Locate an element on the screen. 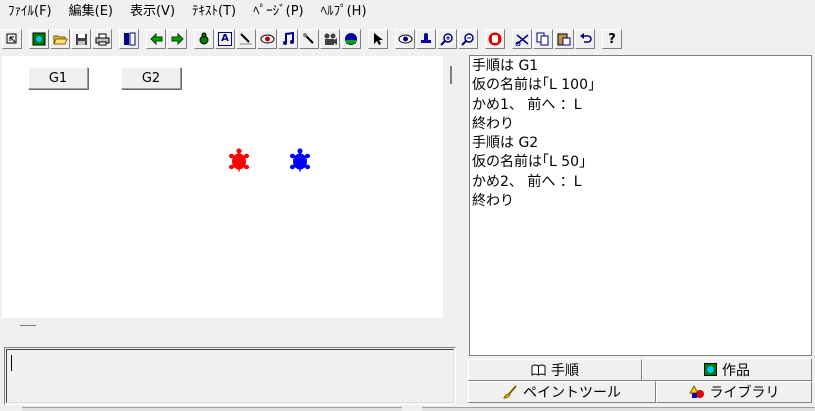  help-question-icon: ? is located at coordinates (612, 39).